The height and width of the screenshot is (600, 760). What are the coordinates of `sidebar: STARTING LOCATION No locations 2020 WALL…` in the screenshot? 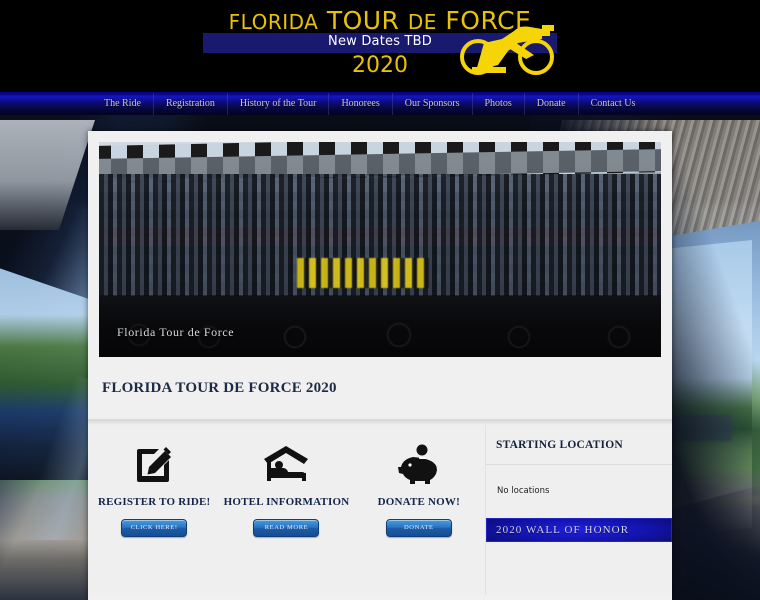 It's located at (578, 510).